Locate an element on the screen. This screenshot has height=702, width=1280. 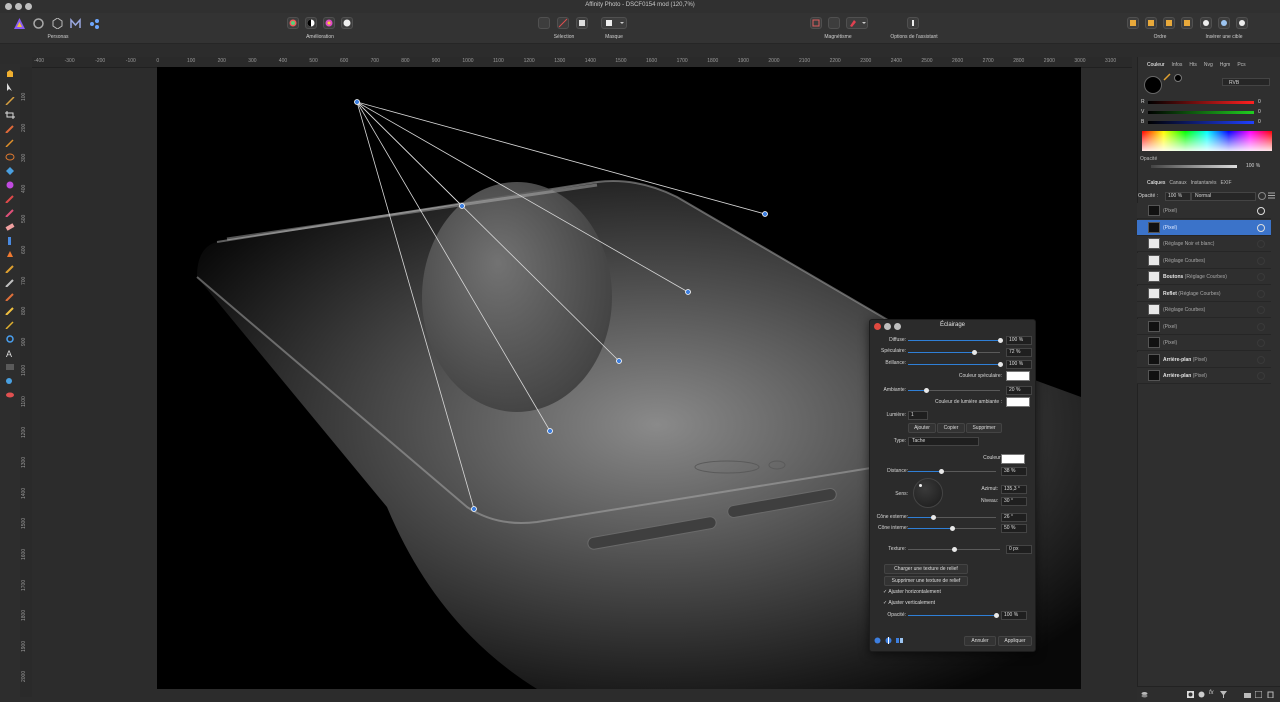
fill-tool-icon is located at coordinates (10, 171).